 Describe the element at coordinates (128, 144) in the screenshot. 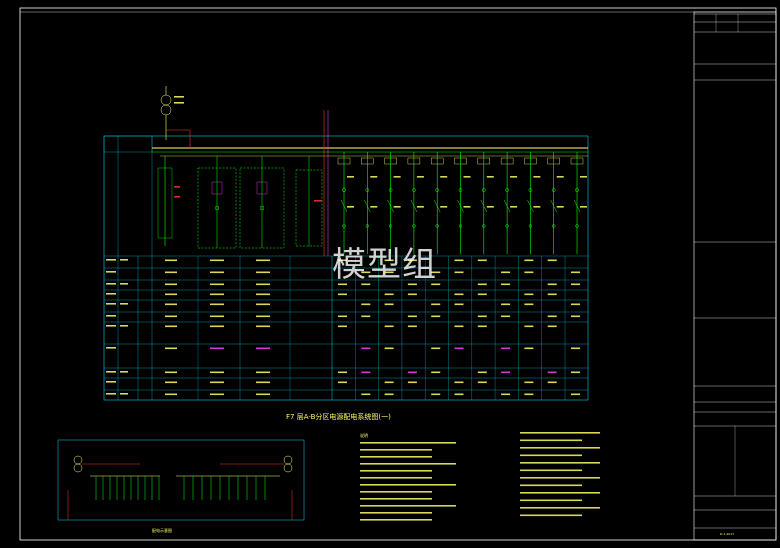

I see `incoming-info-box` at that location.